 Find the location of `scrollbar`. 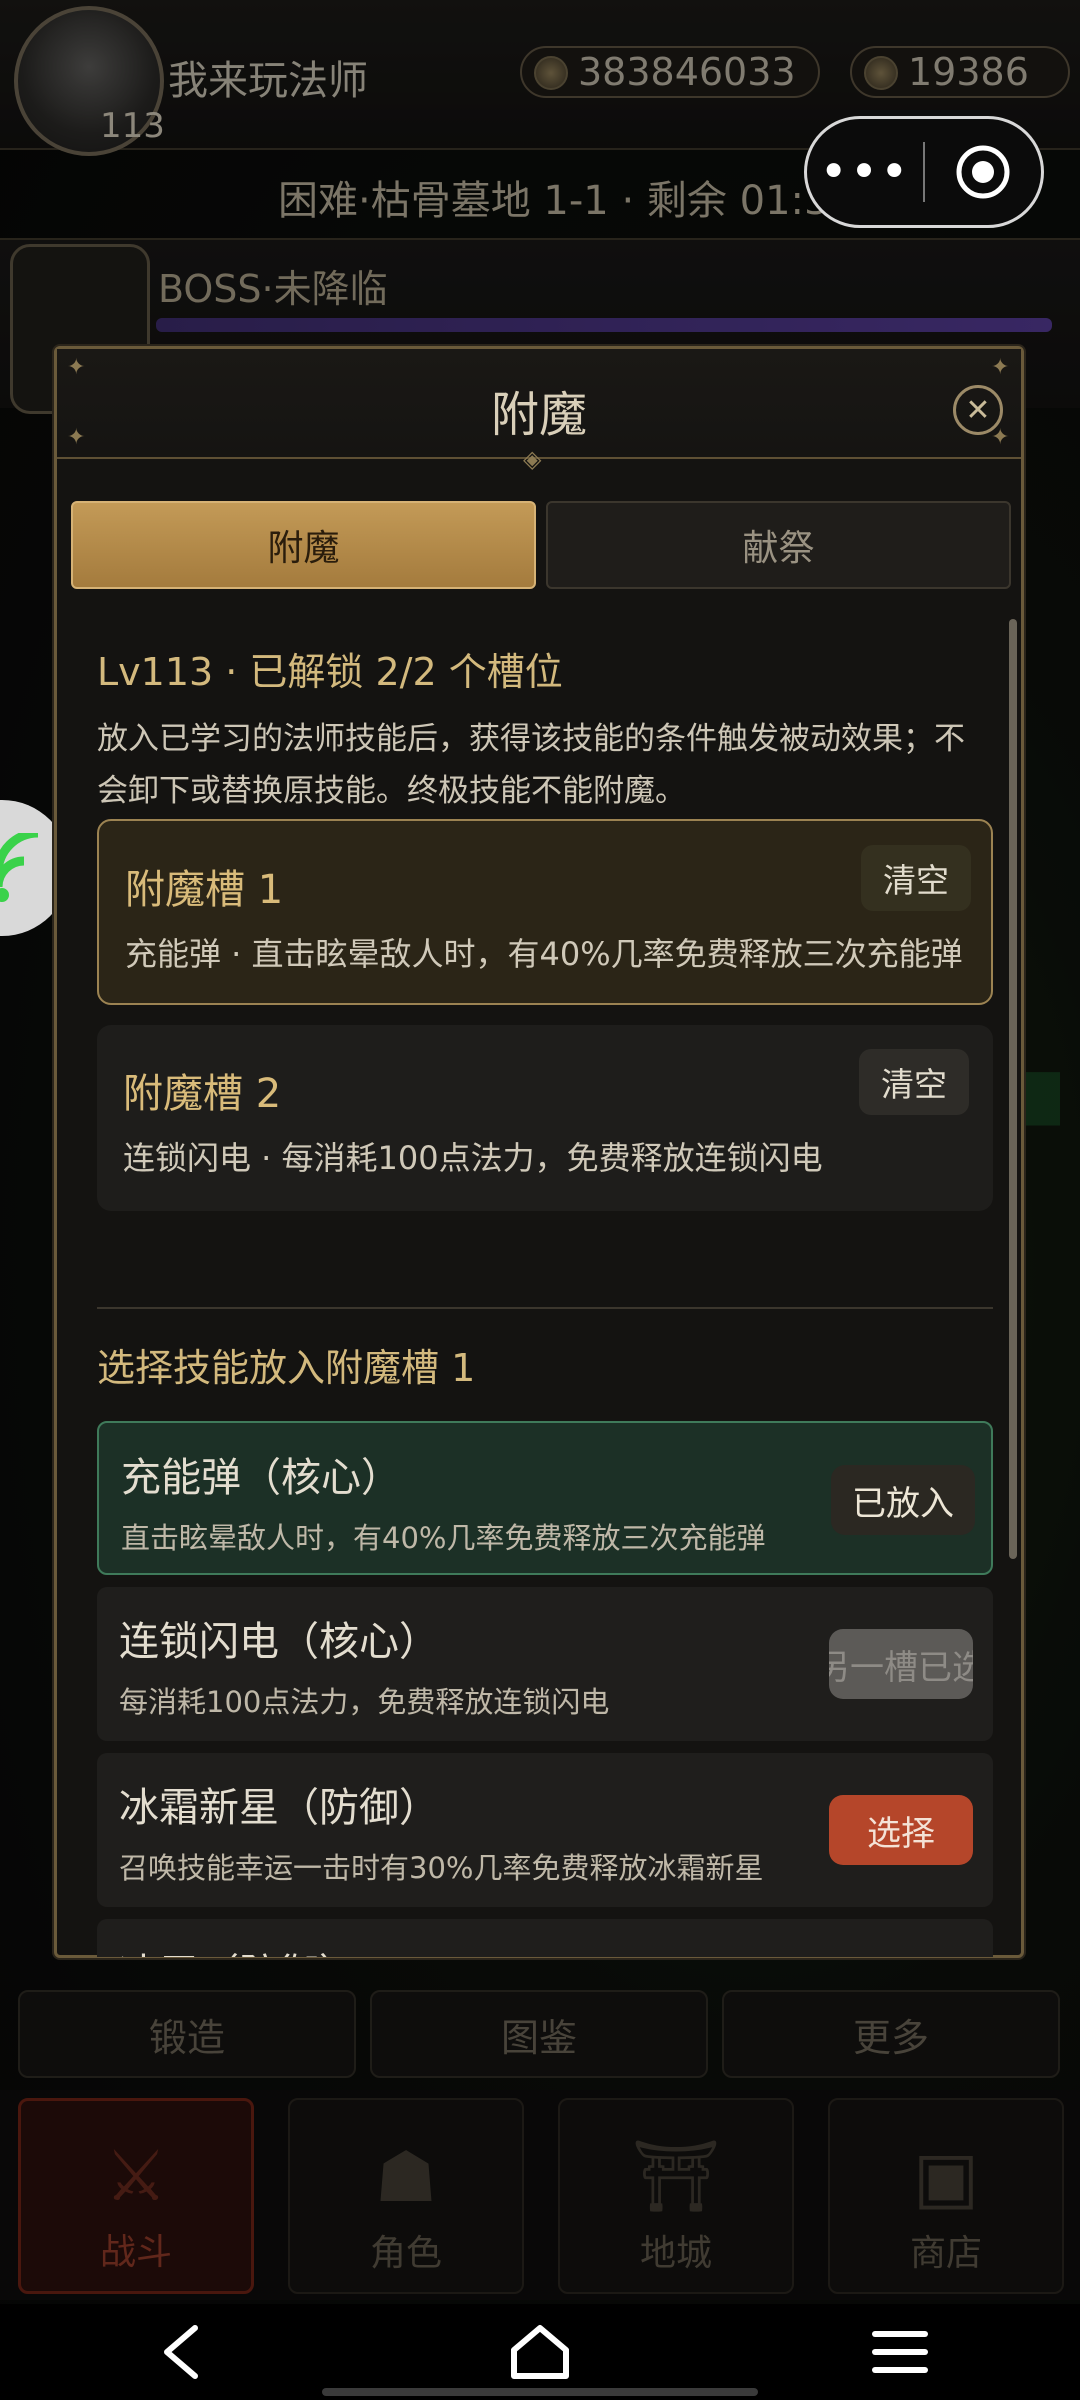

scrollbar is located at coordinates (1013, 1089).